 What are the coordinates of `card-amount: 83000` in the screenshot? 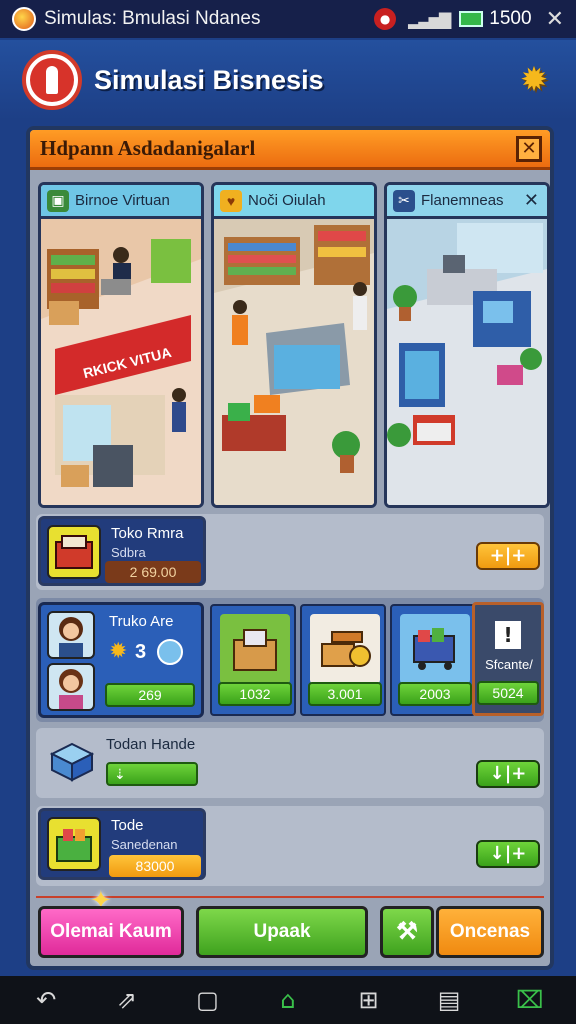 It's located at (155, 866).